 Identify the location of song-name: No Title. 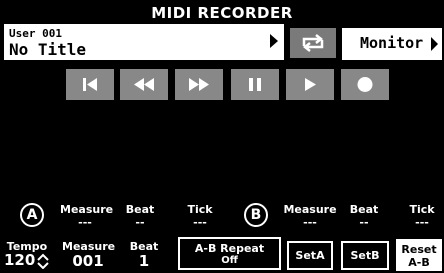
(48, 49).